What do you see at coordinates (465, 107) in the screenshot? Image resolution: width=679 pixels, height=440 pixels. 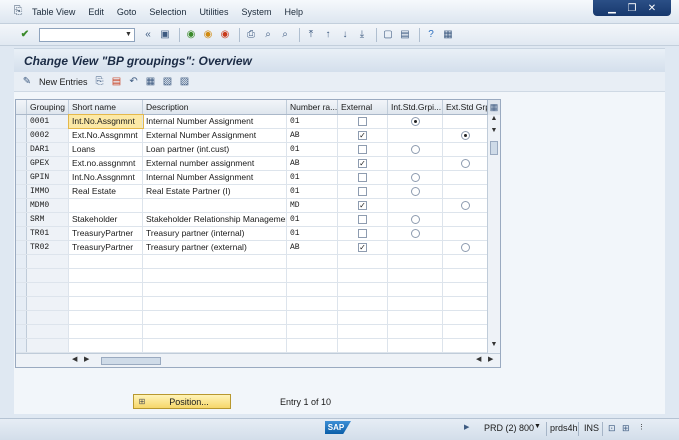 I see `column-header-ext-std-grouping: Ext.Std Grp` at bounding box center [465, 107].